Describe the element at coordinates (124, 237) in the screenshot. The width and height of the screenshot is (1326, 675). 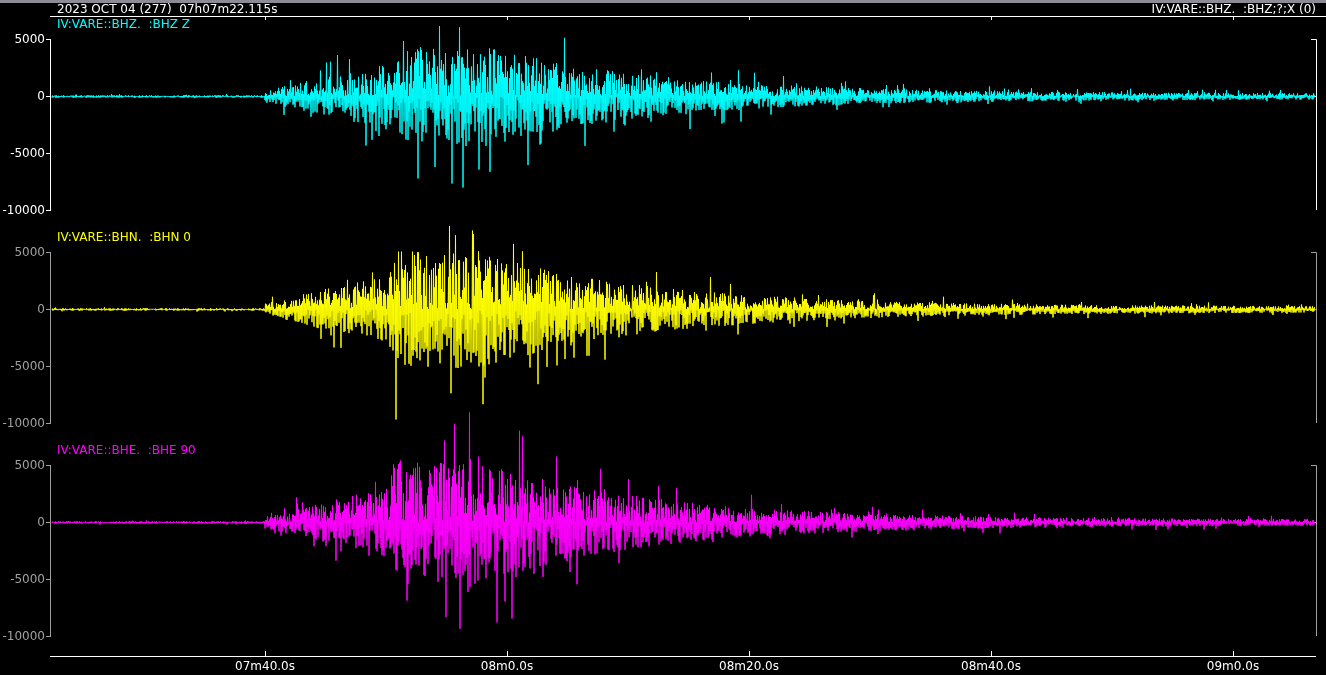
I see `channel-label: IV:VARE::BHN. :BHN 0` at that location.